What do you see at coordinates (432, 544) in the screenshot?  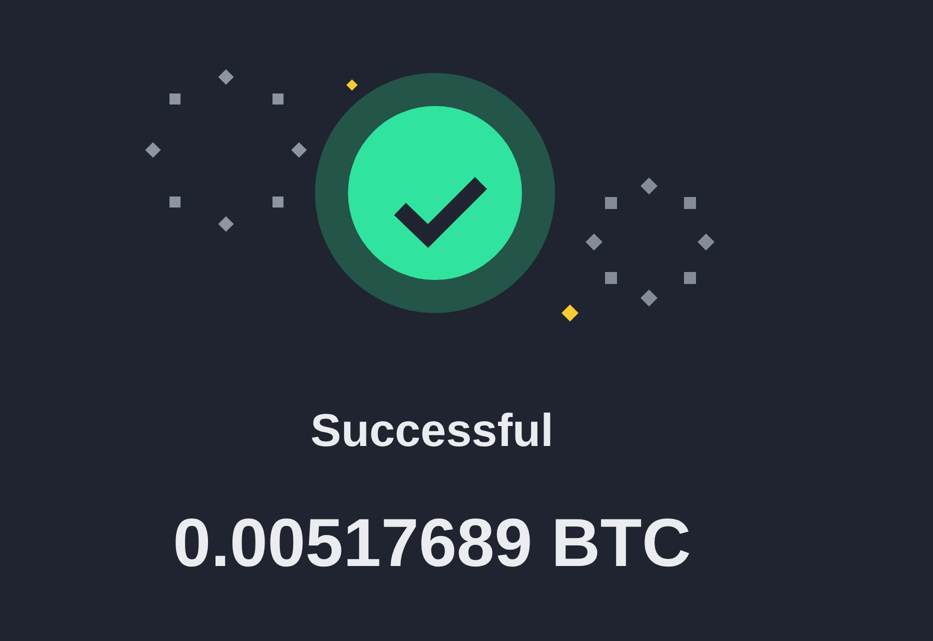 I see `amount-text: 0.00517689 BTC` at bounding box center [432, 544].